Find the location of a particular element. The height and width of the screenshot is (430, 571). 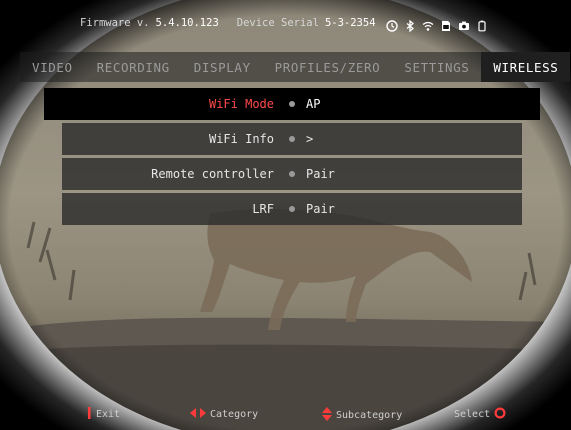

bluetooth-icon is located at coordinates (410, 25).